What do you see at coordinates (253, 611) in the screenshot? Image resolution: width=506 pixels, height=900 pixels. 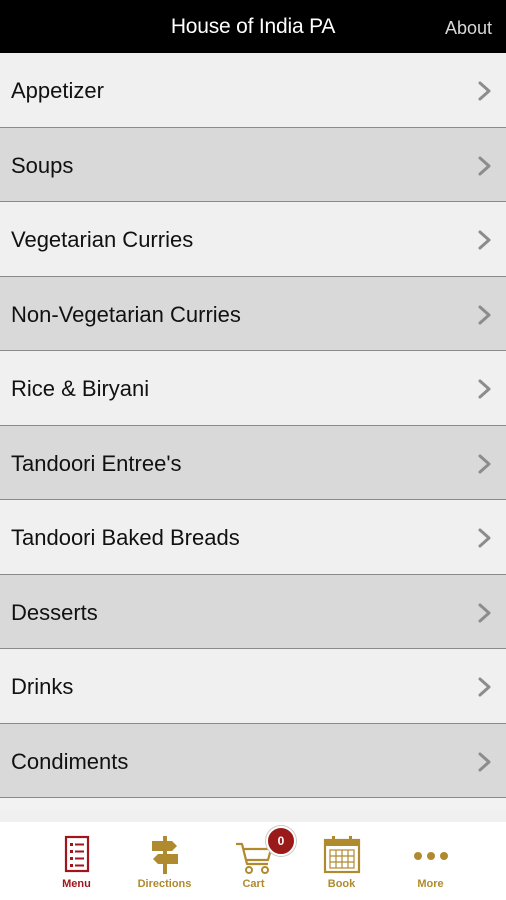 I see `menu-category-desserts: Desserts` at bounding box center [253, 611].